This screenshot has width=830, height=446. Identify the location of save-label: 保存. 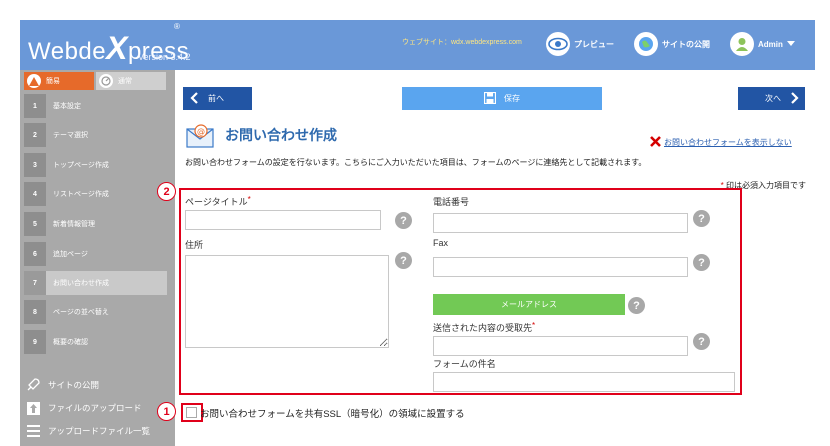
(512, 98).